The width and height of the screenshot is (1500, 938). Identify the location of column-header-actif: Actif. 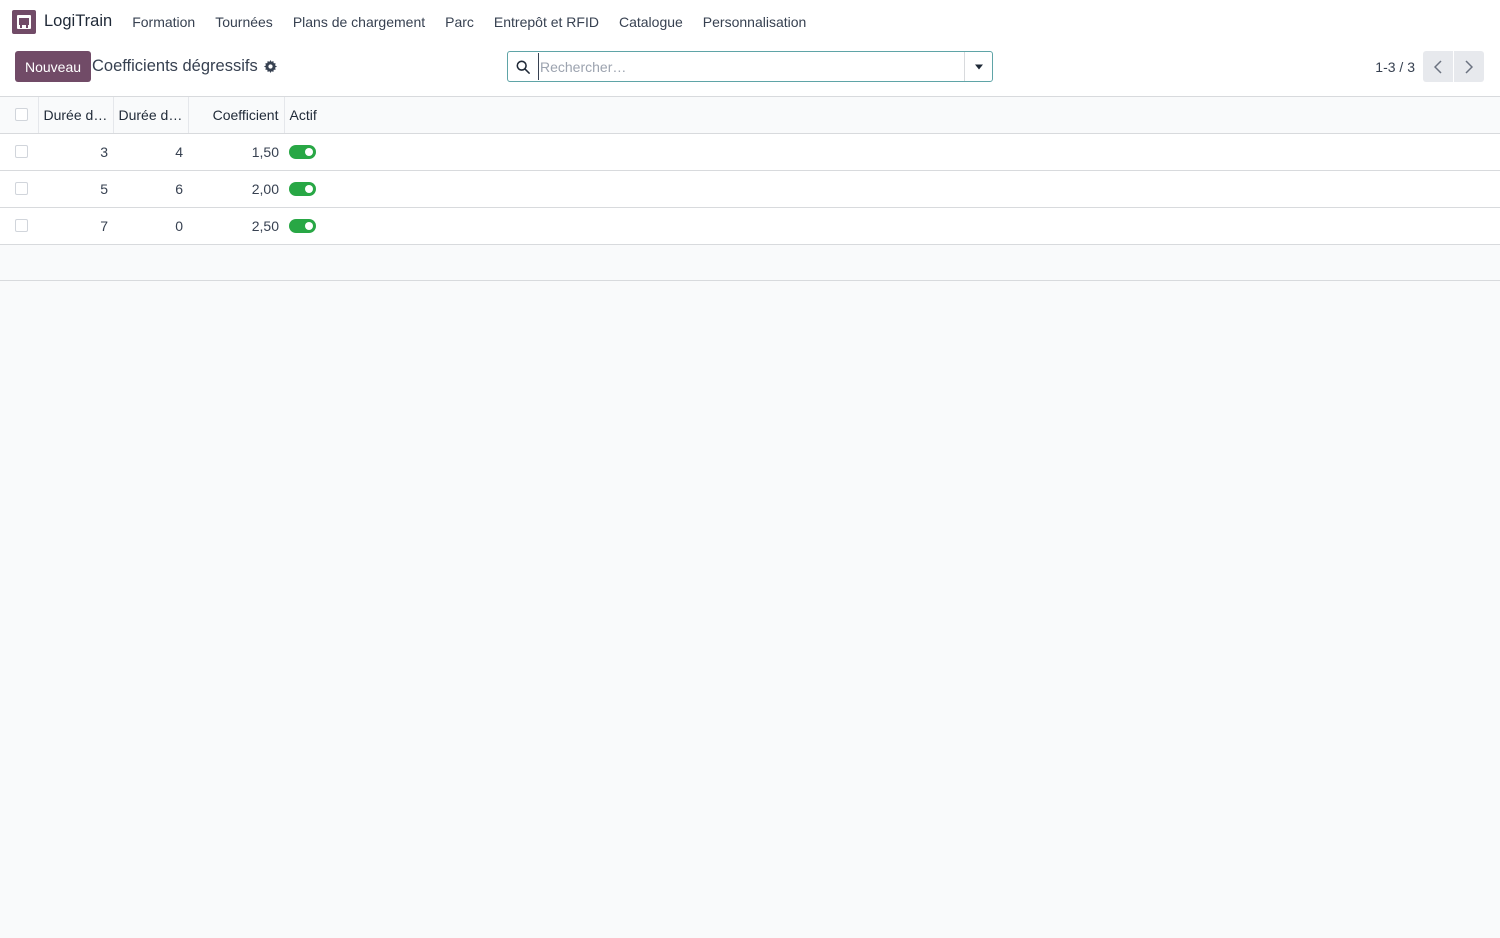
(892, 115).